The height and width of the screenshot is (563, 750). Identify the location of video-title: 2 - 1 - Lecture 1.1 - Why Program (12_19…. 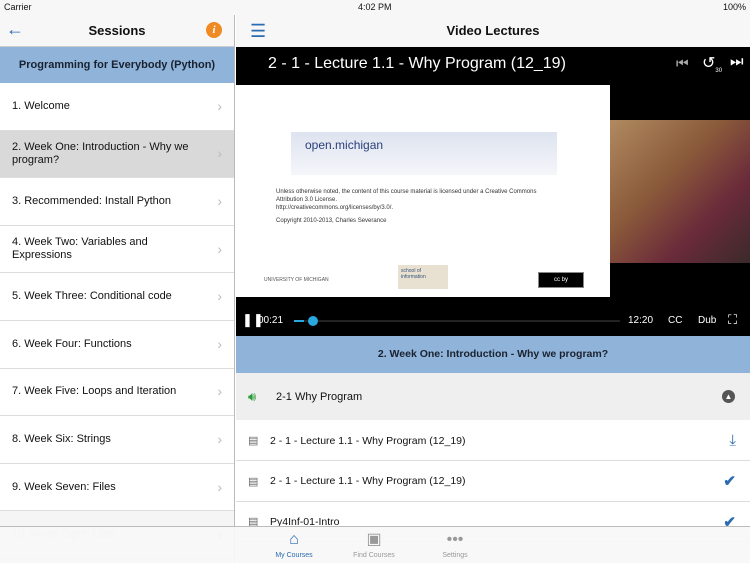
(417, 63).